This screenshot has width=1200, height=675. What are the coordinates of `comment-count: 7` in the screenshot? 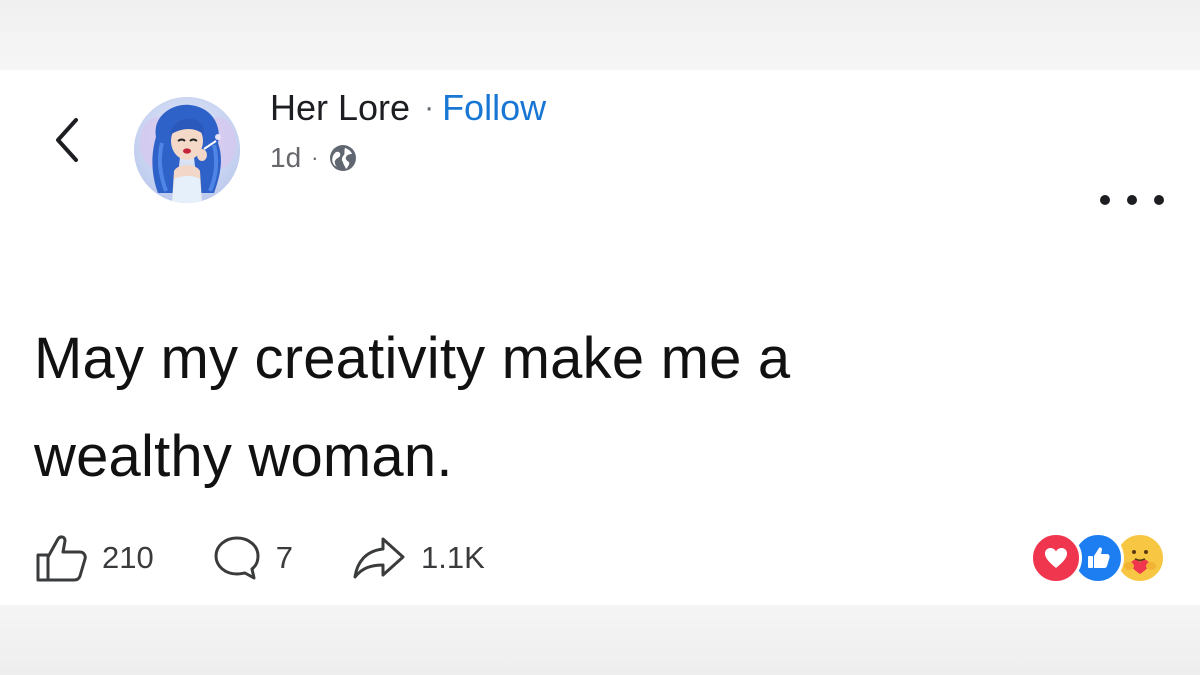 It's located at (284, 557).